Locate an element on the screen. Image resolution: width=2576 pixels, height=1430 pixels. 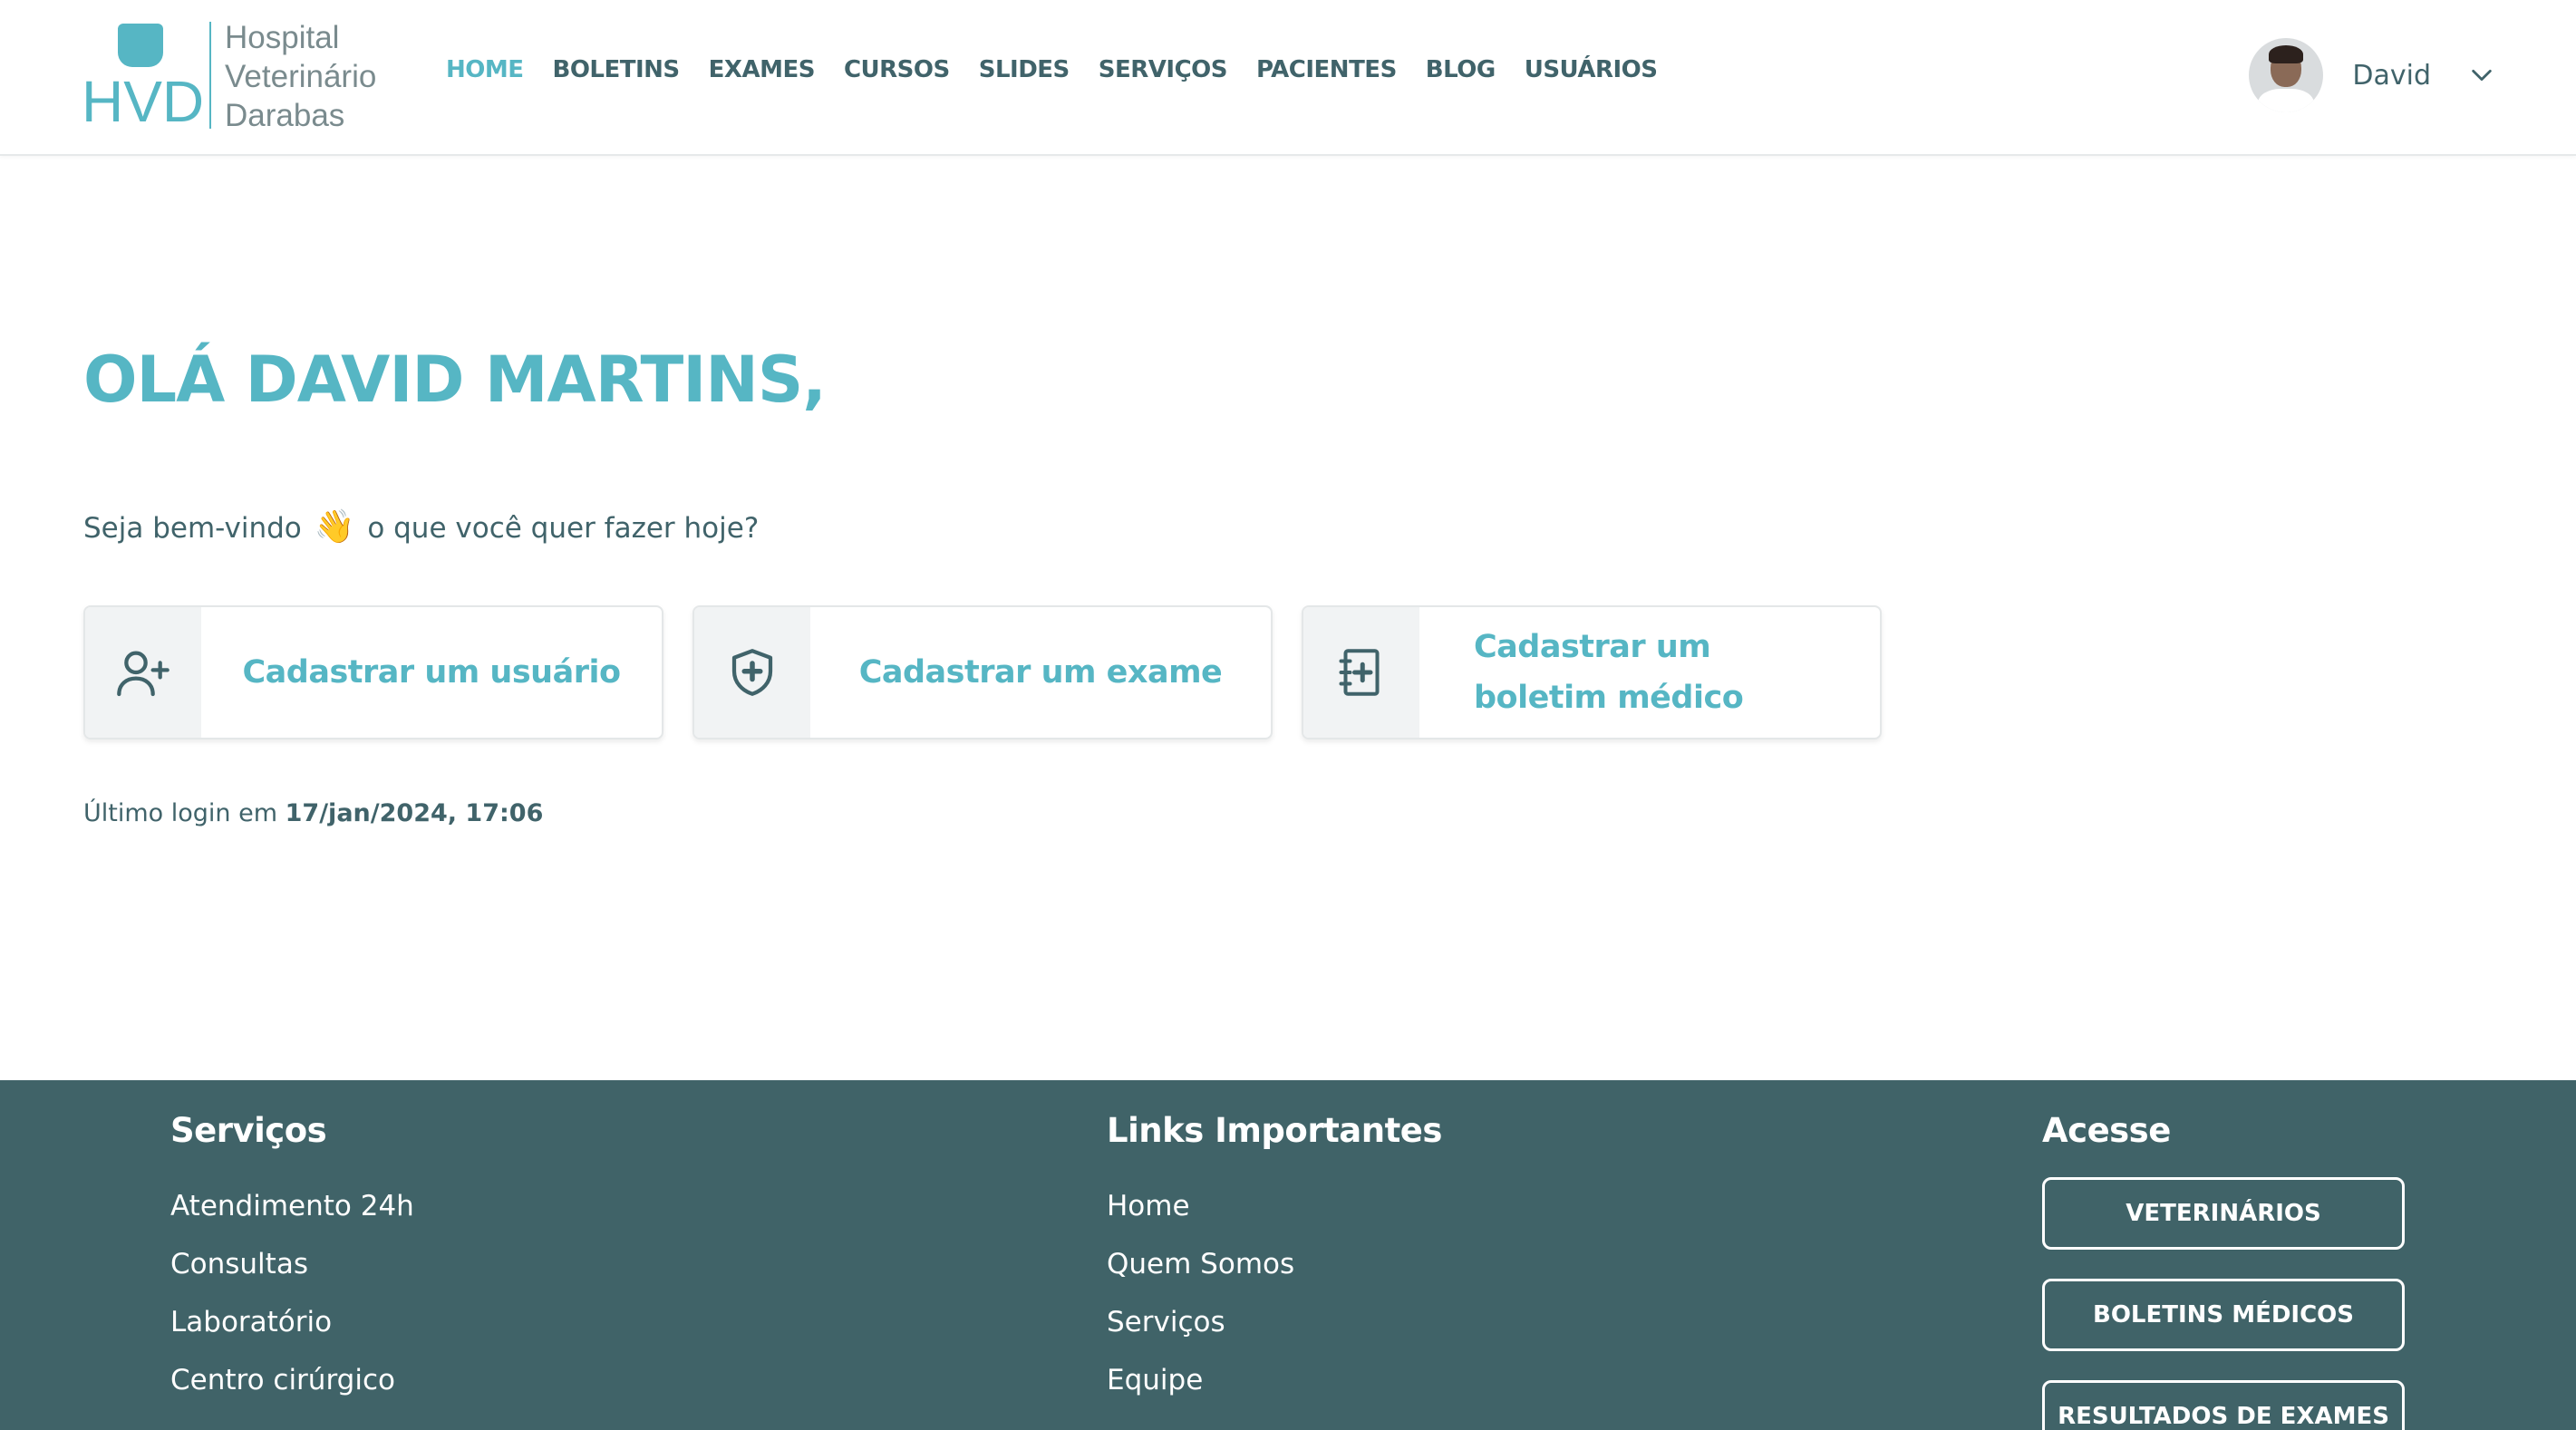
nav-item-usuarios: USUÁRIOS is located at coordinates (1591, 69).